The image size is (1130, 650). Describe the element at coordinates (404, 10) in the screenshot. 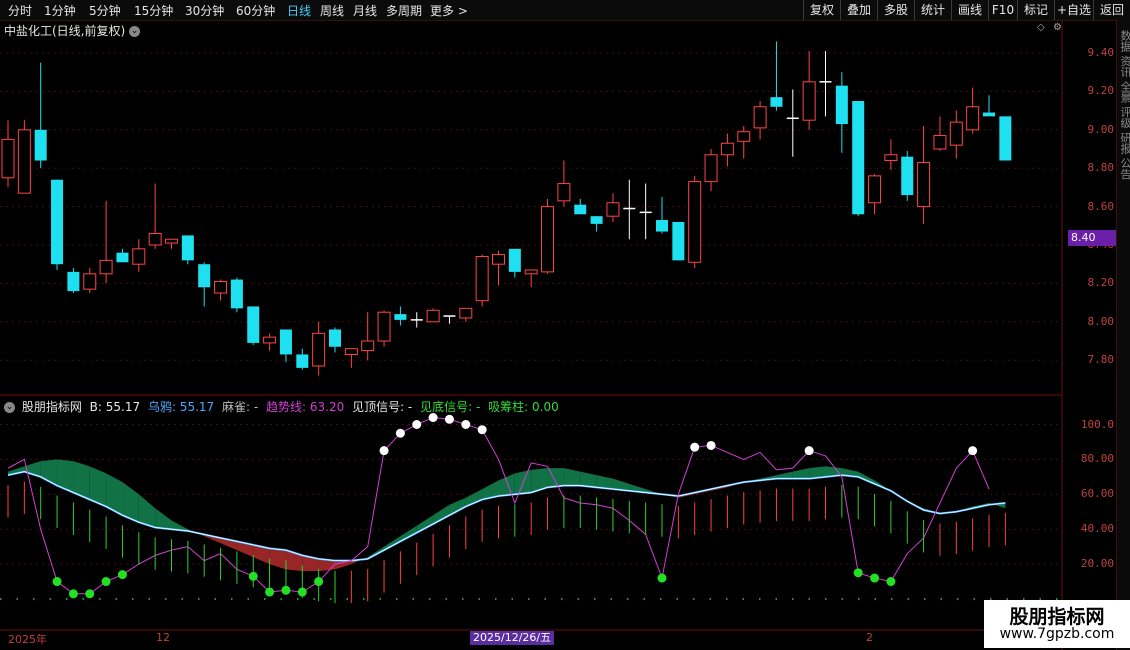

I see `period-multi: 多周期` at that location.